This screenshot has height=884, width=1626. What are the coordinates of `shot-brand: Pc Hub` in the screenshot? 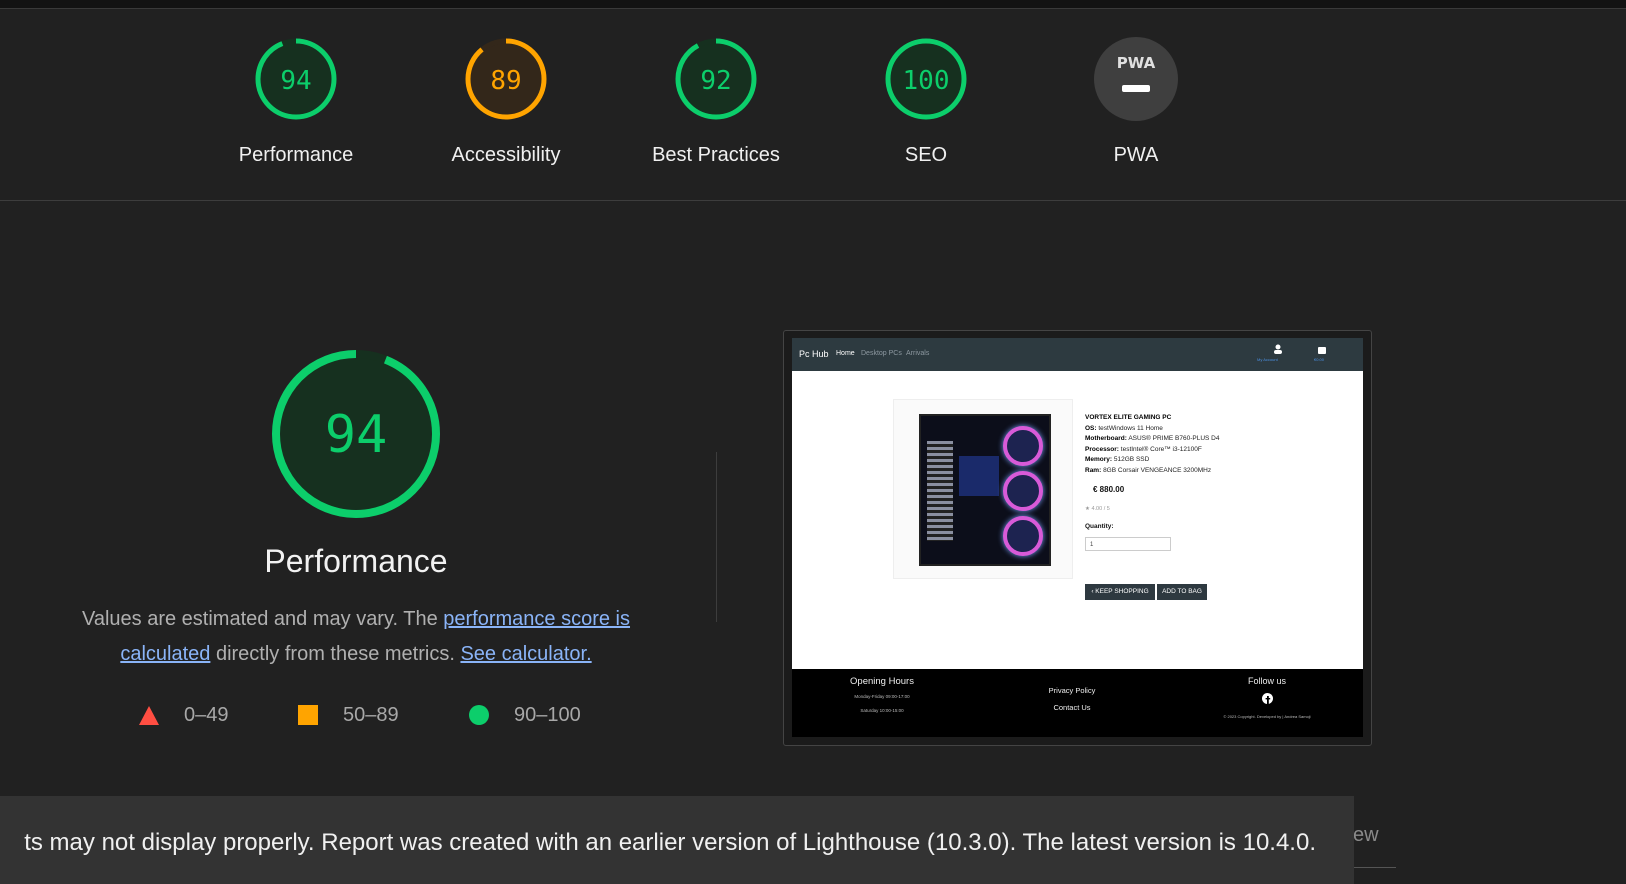 It's located at (814, 354).